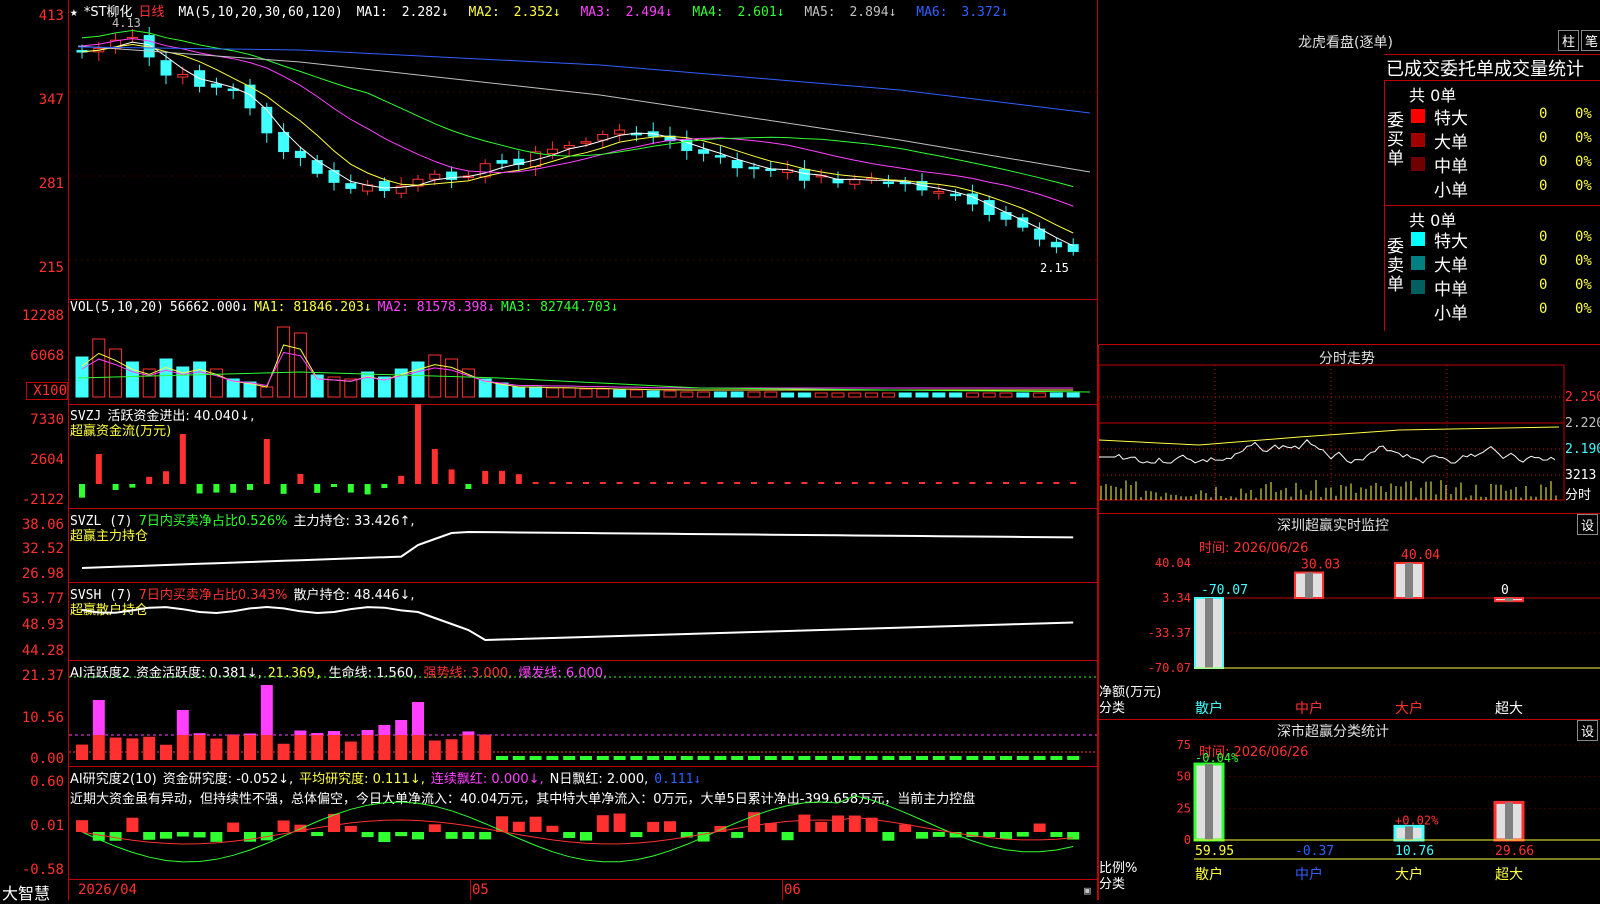  What do you see at coordinates (577, 109) in the screenshot?
I see `ma-line` at bounding box center [577, 109].